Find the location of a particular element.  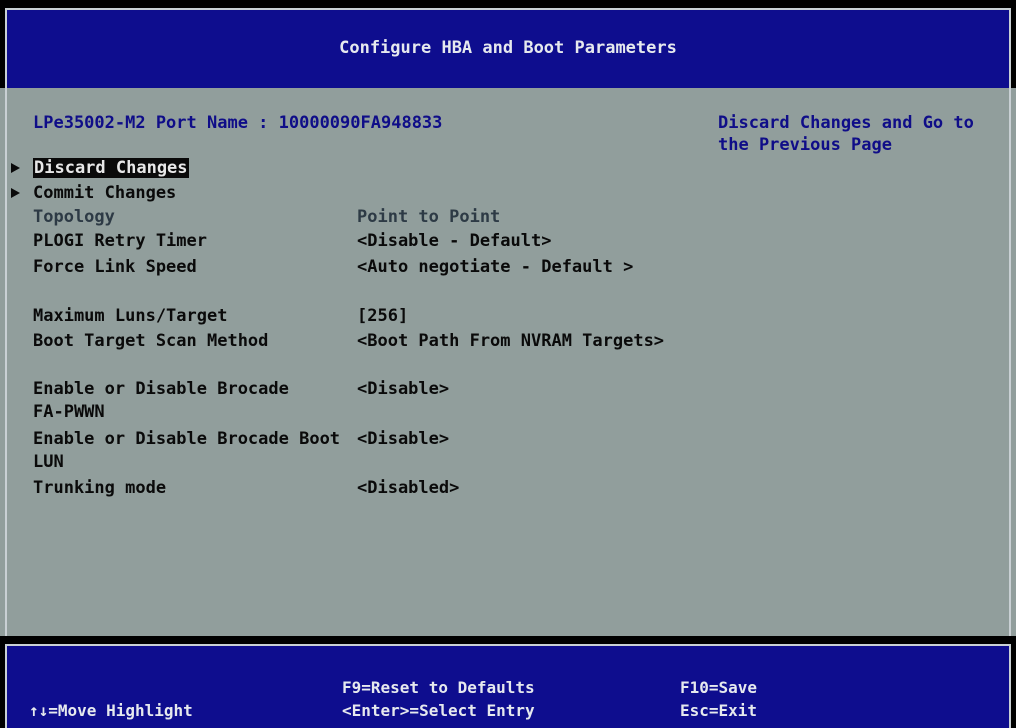

port-name: LPe35002-M2 Port Name : 10000090FA948833 is located at coordinates (238, 123).